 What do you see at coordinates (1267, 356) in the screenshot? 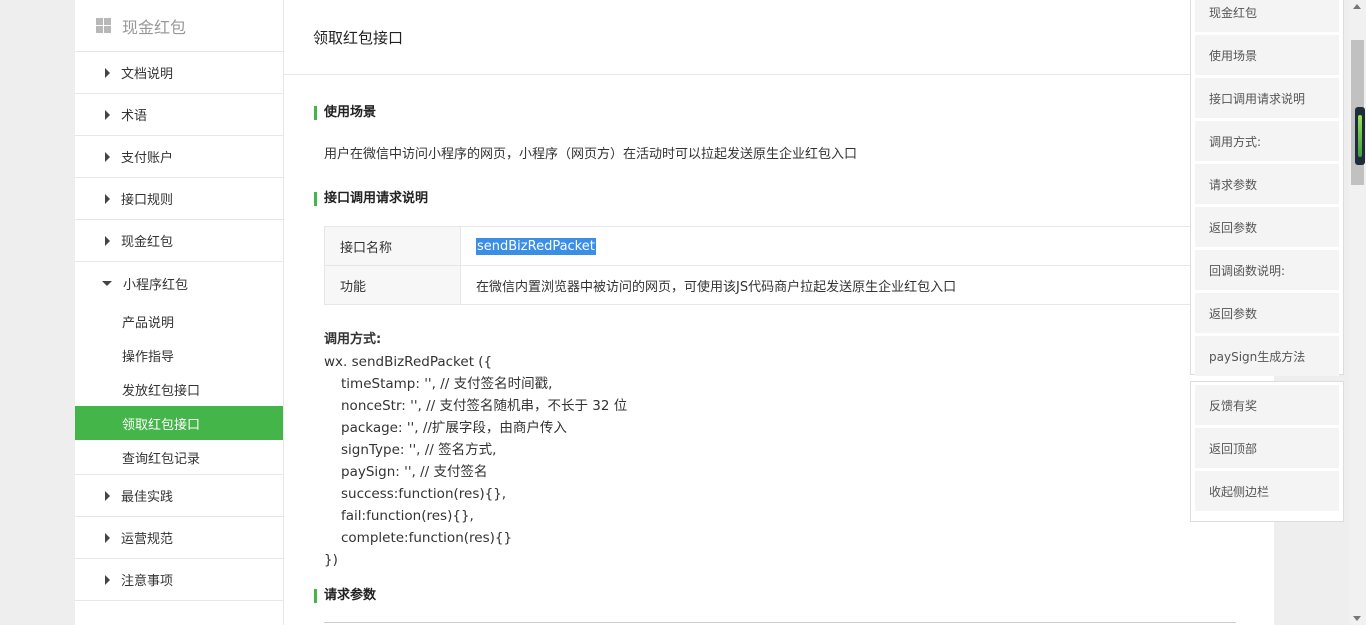
I see `right-nav-item: paySign生成方法` at bounding box center [1267, 356].